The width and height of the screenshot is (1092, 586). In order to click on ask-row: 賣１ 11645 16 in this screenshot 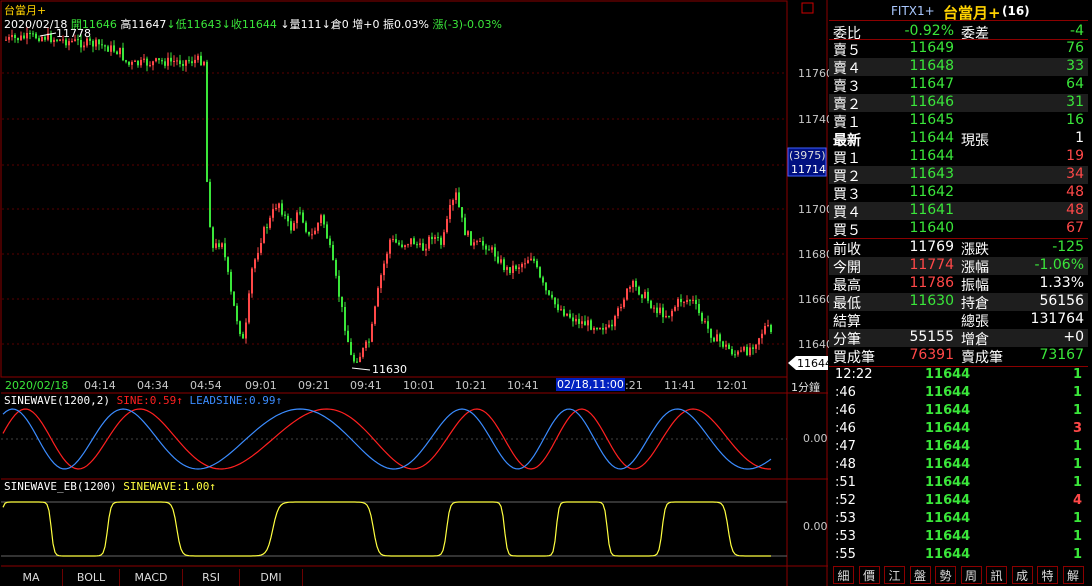, I will do `click(958, 121)`.